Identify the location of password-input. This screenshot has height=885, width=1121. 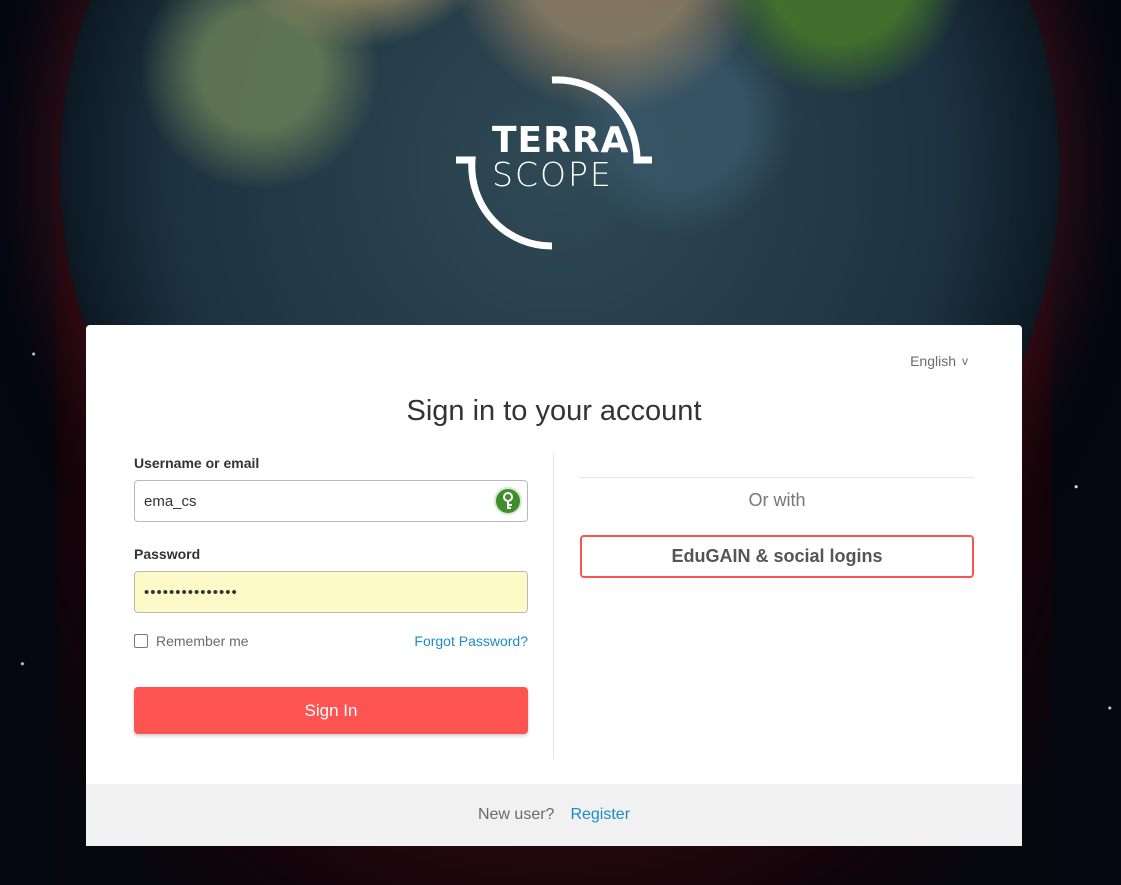
(331, 592).